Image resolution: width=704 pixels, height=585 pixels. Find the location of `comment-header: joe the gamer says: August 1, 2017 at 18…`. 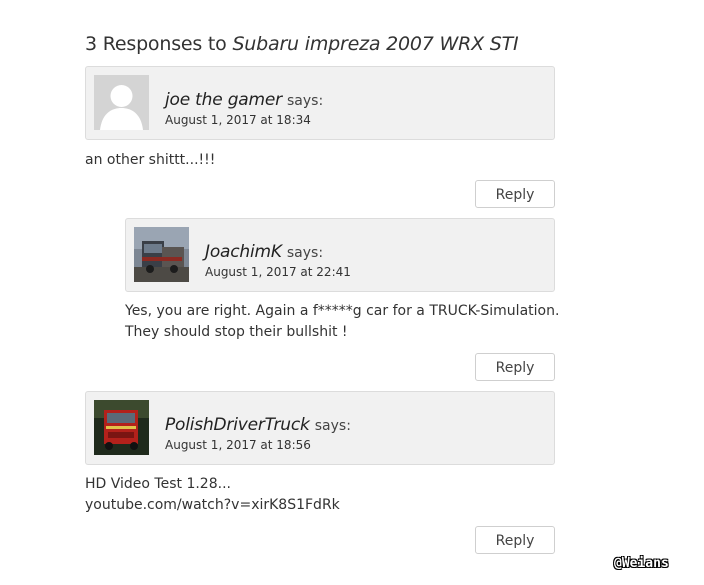

comment-header: joe the gamer says: August 1, 2017 at 18… is located at coordinates (320, 103).